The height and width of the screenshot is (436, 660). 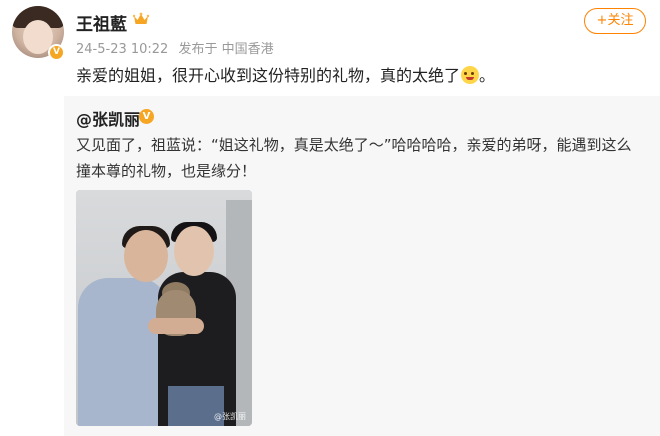 I want to click on person-left-body, so click(x=123, y=352).